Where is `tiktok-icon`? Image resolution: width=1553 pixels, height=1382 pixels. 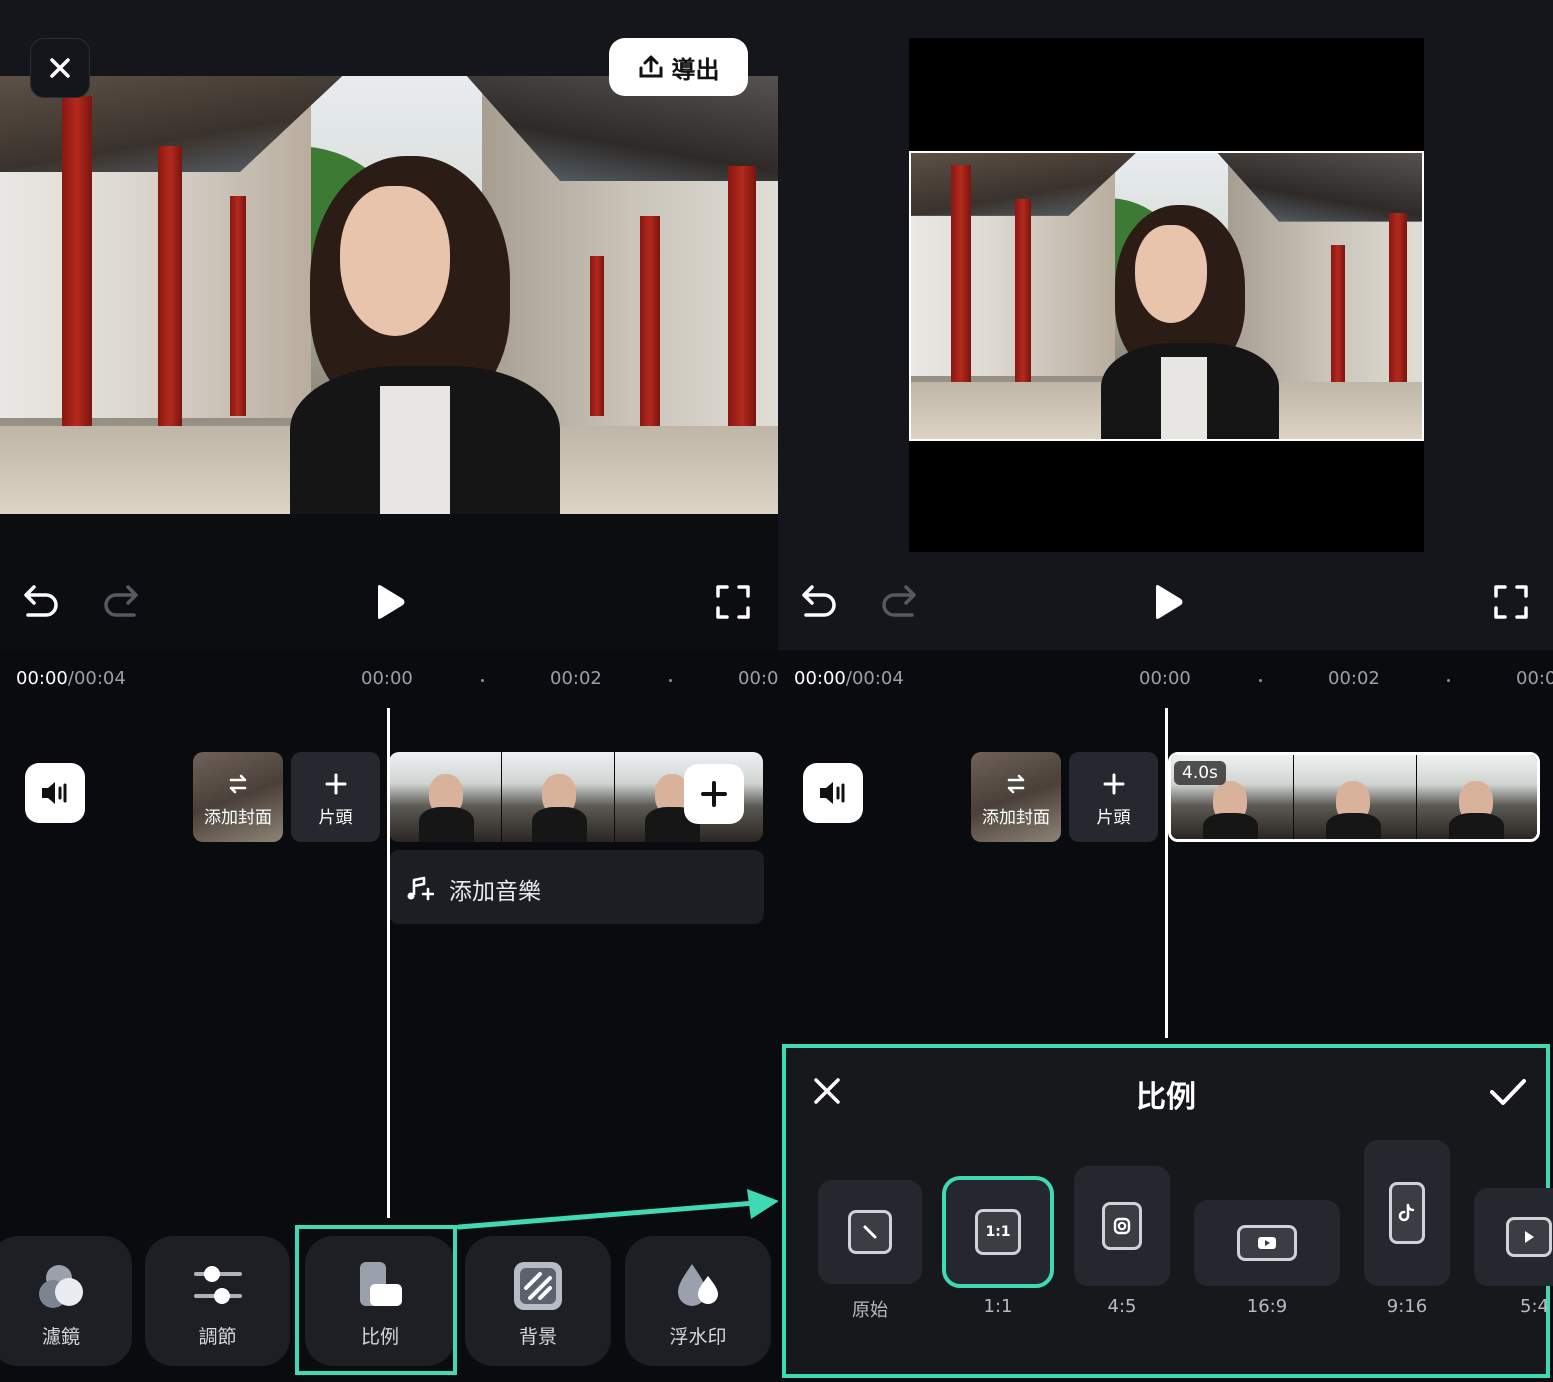 tiktok-icon is located at coordinates (1406, 1212).